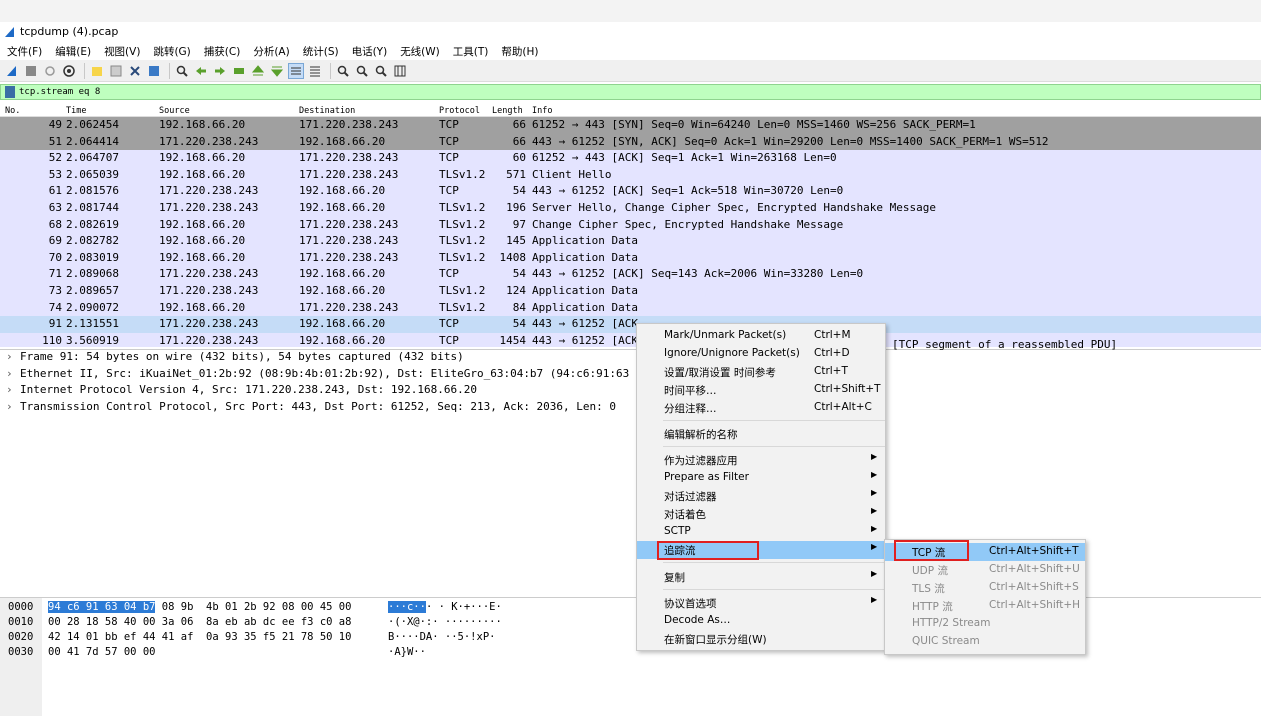 This screenshot has height=716, width=1261. I want to click on close-file-icon, so click(135, 71).